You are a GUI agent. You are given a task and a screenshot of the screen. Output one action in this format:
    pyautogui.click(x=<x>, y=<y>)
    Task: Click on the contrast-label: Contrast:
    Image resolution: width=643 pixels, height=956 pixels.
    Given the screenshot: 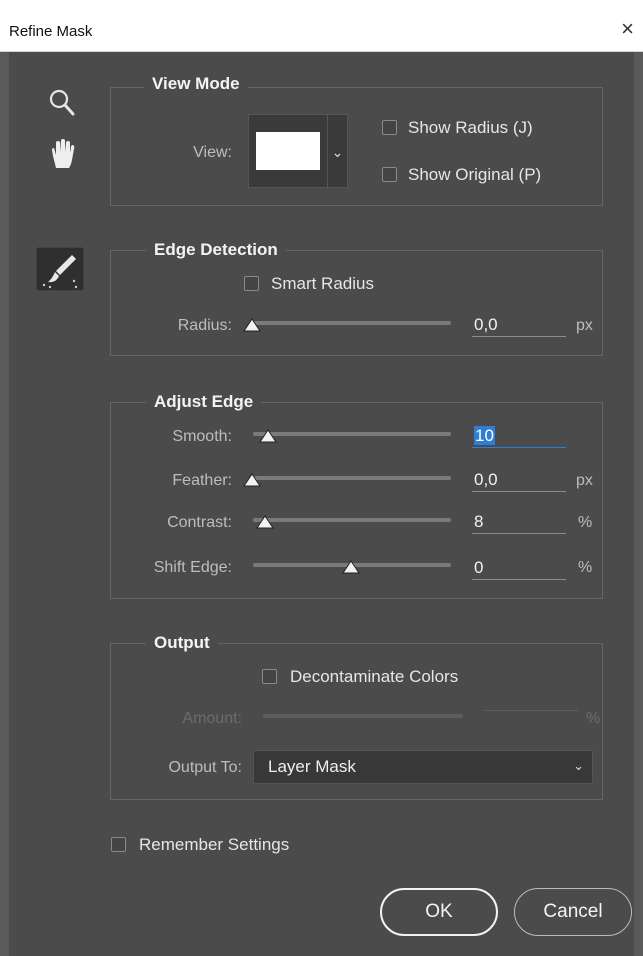 What is the action you would take?
    pyautogui.click(x=199, y=522)
    